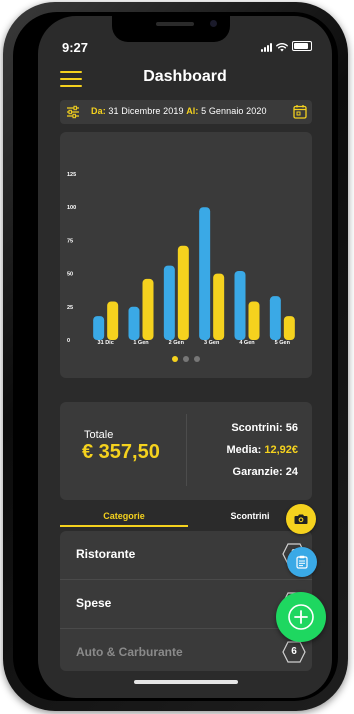 This screenshot has height=714, width=354. I want to click on date-range-text: Da: 31 Dicembre 2019 Al: 5 Gennaio 2020, so click(179, 111).